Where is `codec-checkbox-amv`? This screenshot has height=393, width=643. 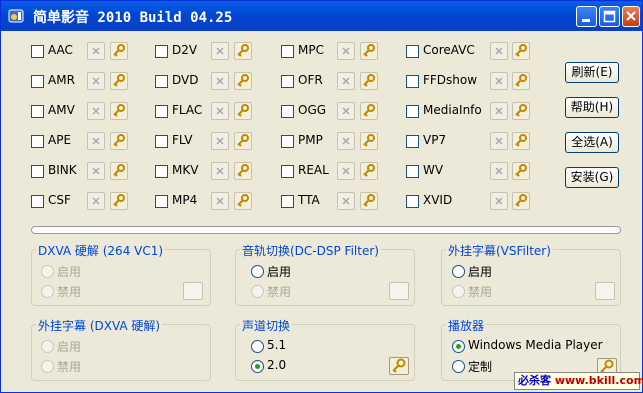 codec-checkbox-amv is located at coordinates (37, 111).